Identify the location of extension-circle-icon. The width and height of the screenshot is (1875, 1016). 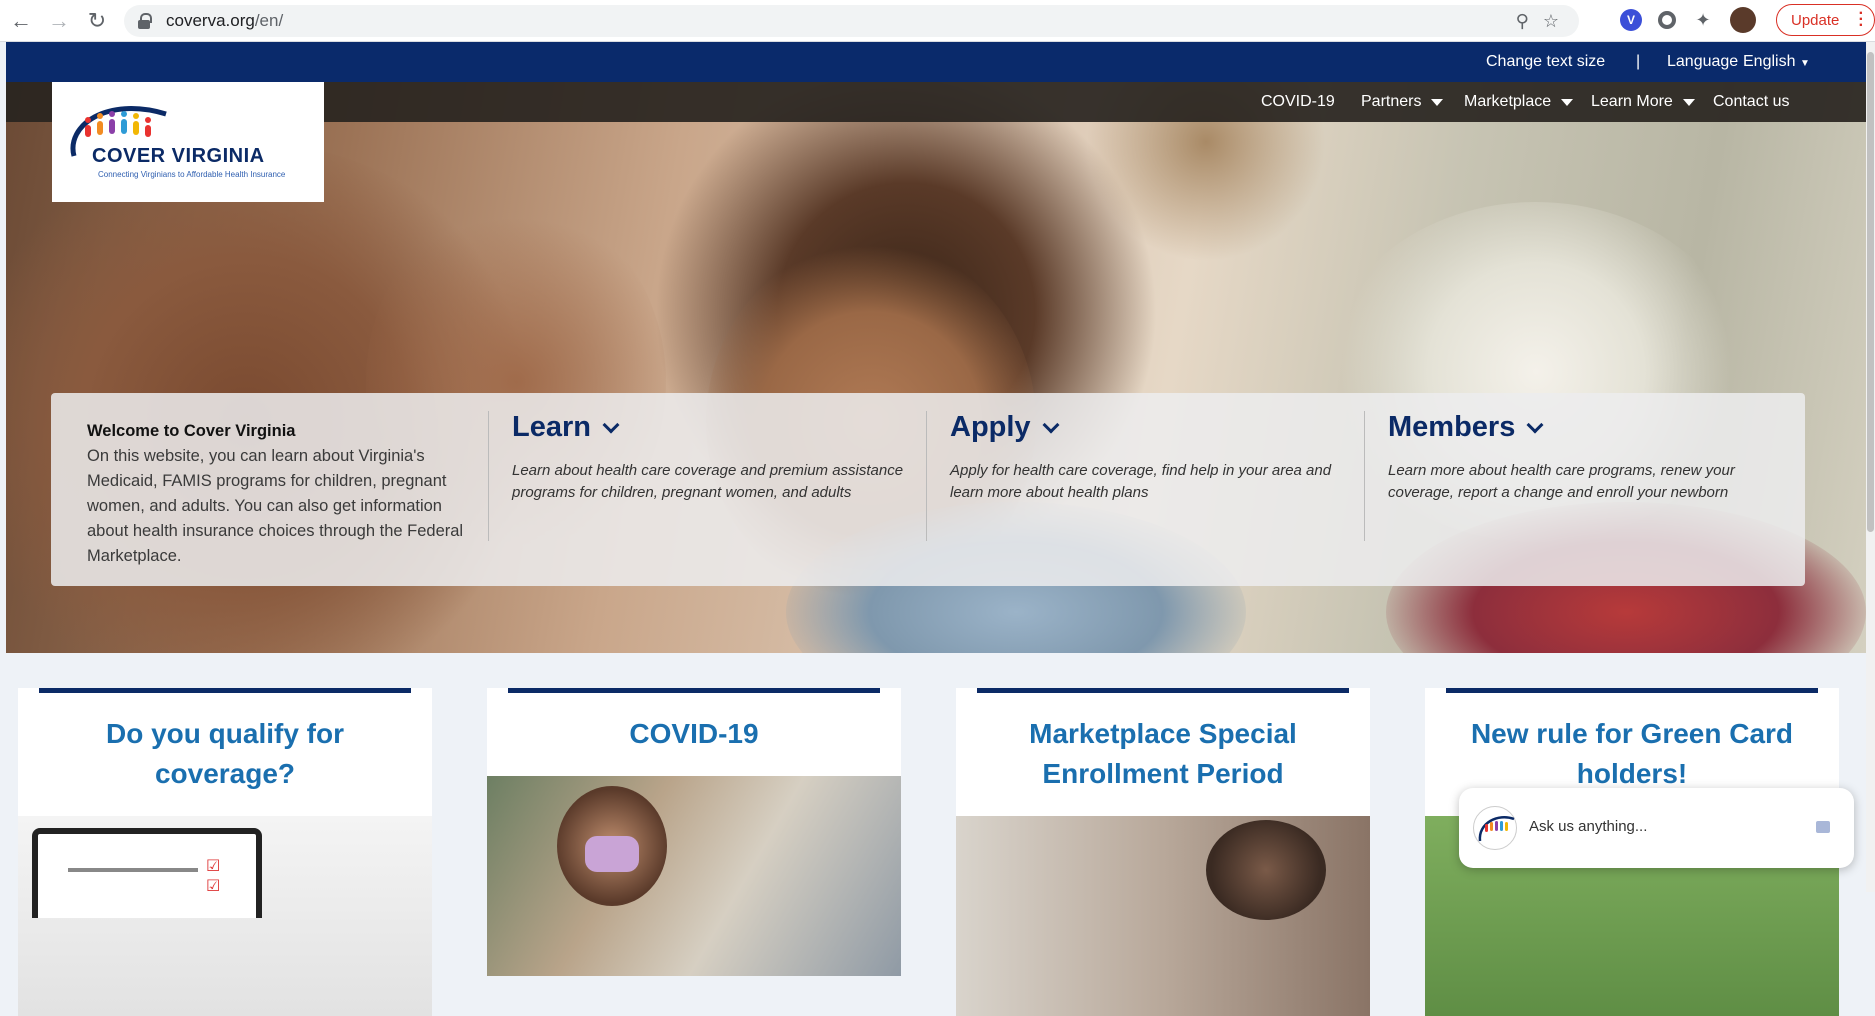
(1667, 20).